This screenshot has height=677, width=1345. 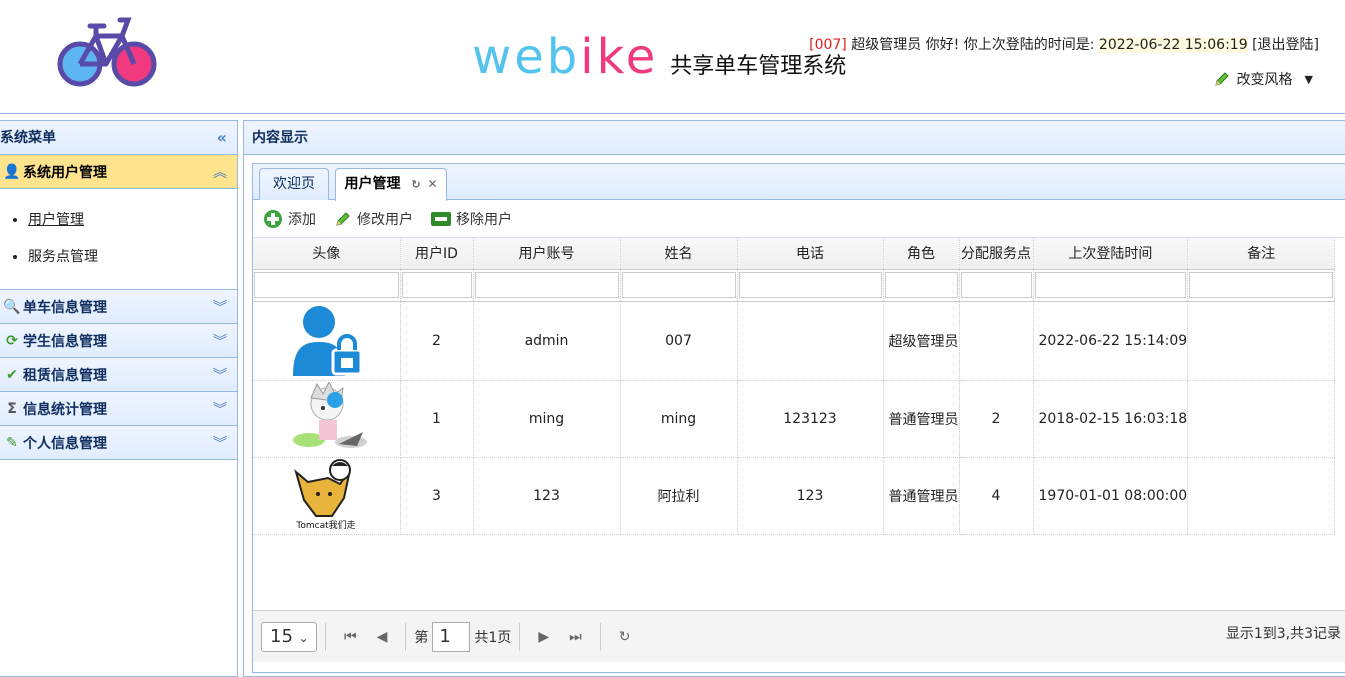 I want to click on collapse-left-icon: «, so click(x=222, y=138).